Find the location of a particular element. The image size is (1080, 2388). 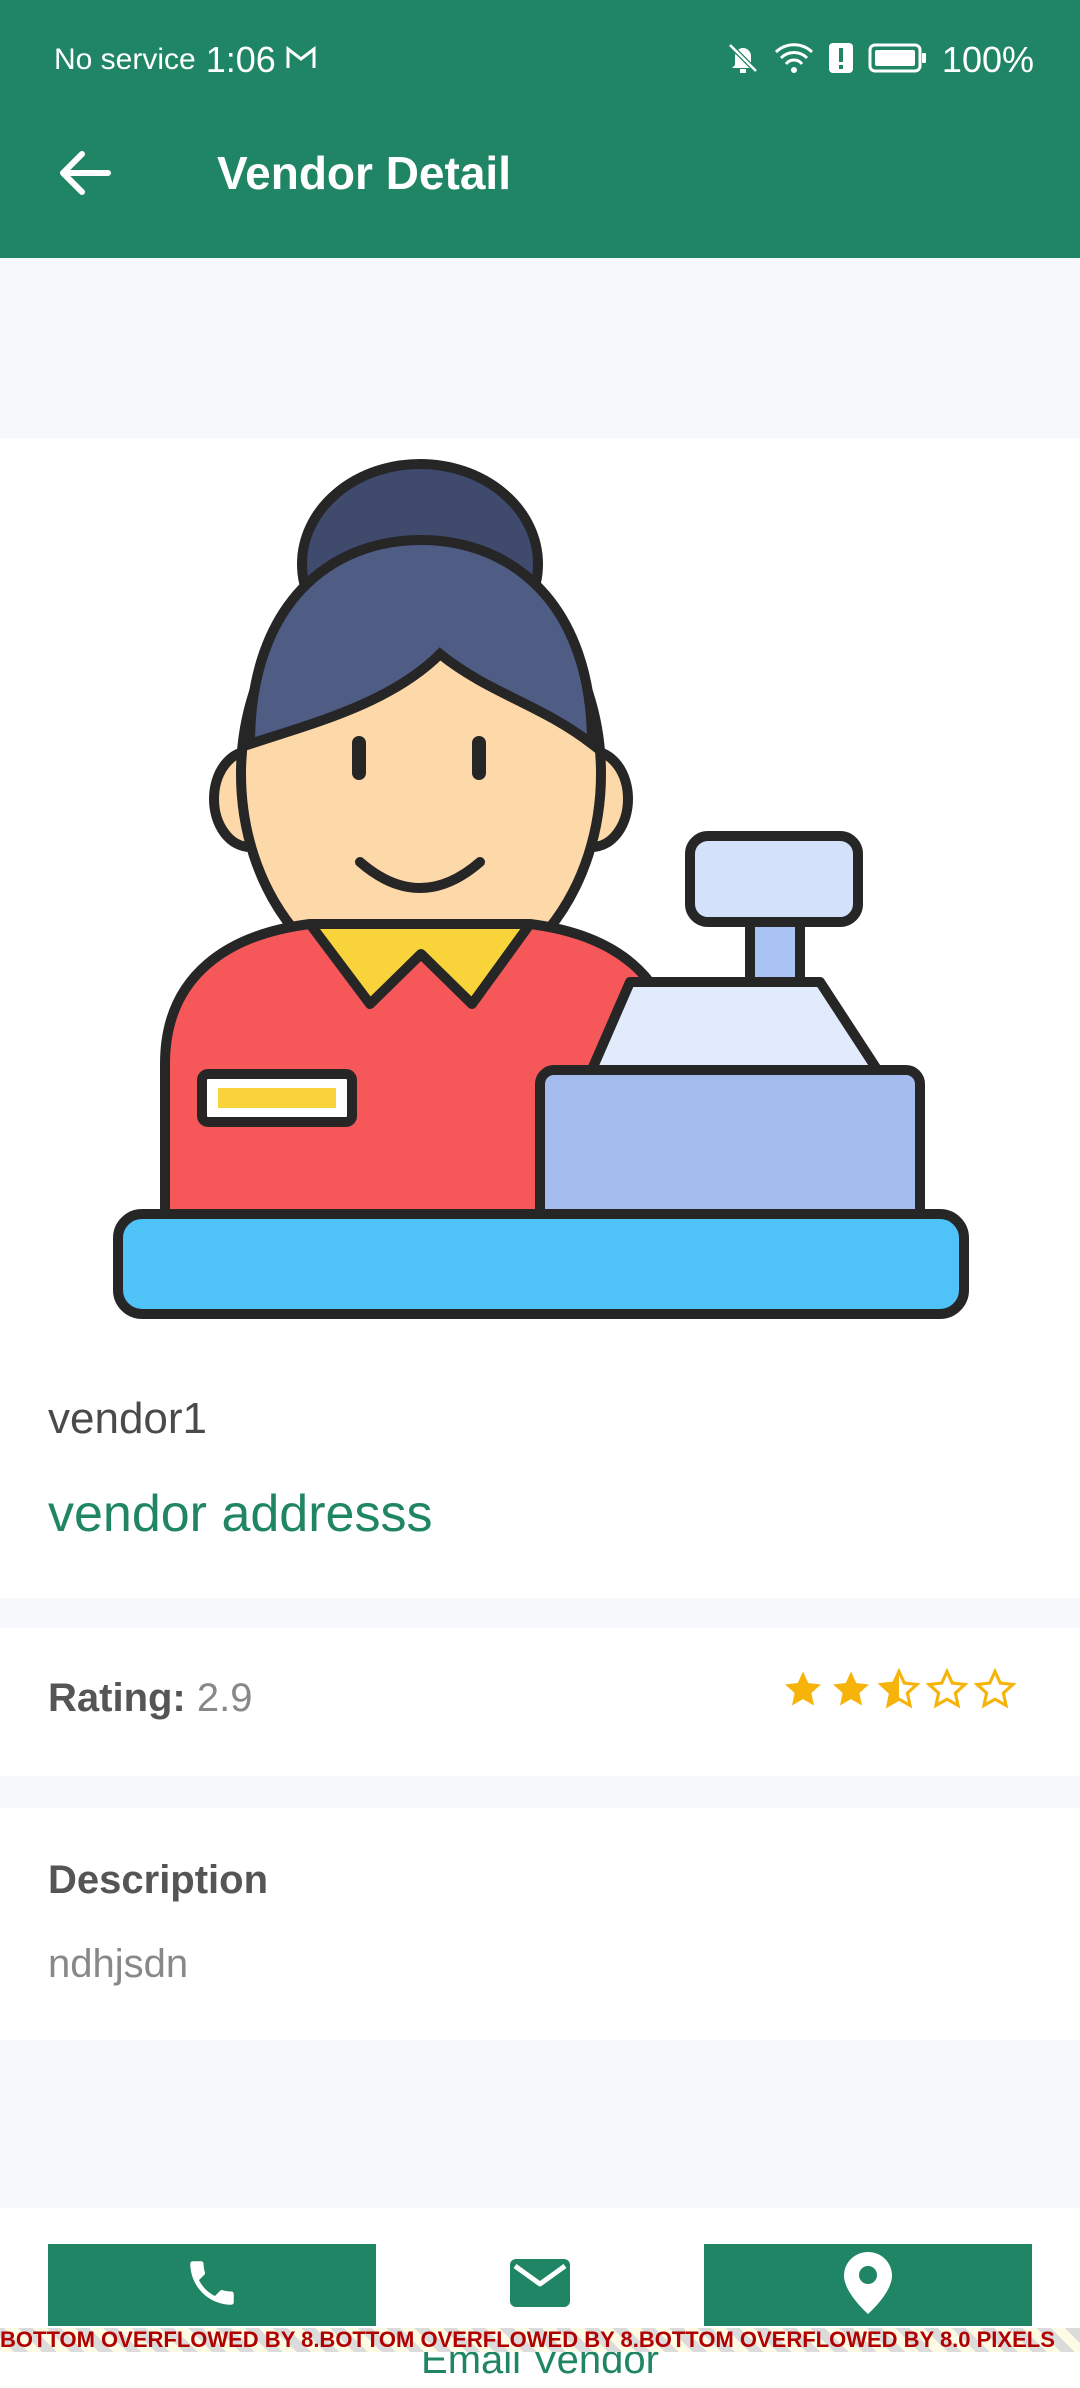

status-bar-left: No service 1:06 is located at coordinates (185, 60).